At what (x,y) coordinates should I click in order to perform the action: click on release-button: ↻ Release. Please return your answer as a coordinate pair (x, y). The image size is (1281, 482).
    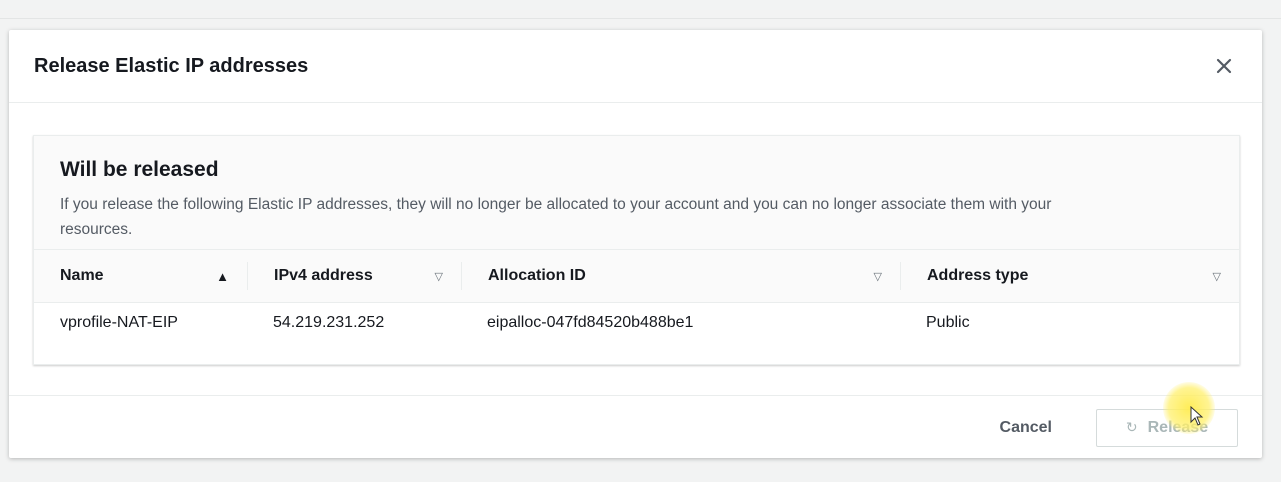
    Looking at the image, I should click on (1167, 427).